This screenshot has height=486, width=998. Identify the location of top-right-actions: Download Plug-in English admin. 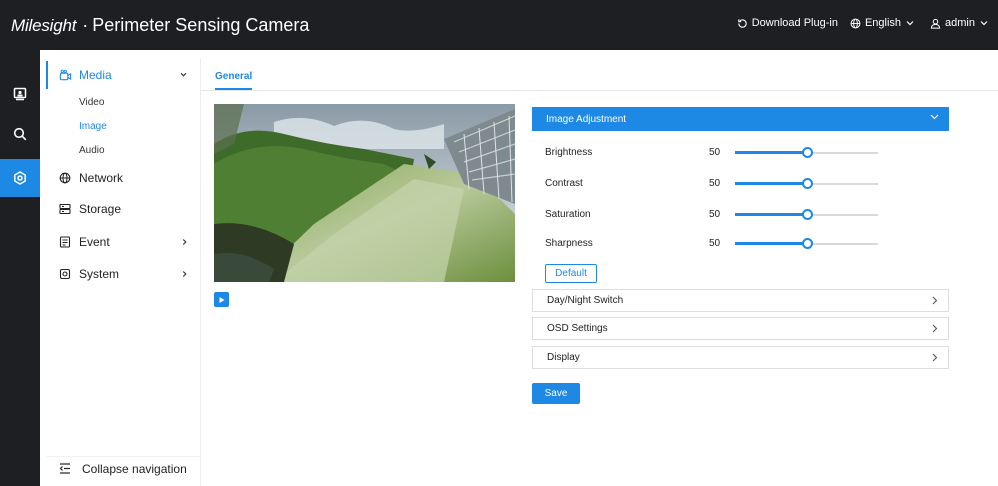
(858, 23).